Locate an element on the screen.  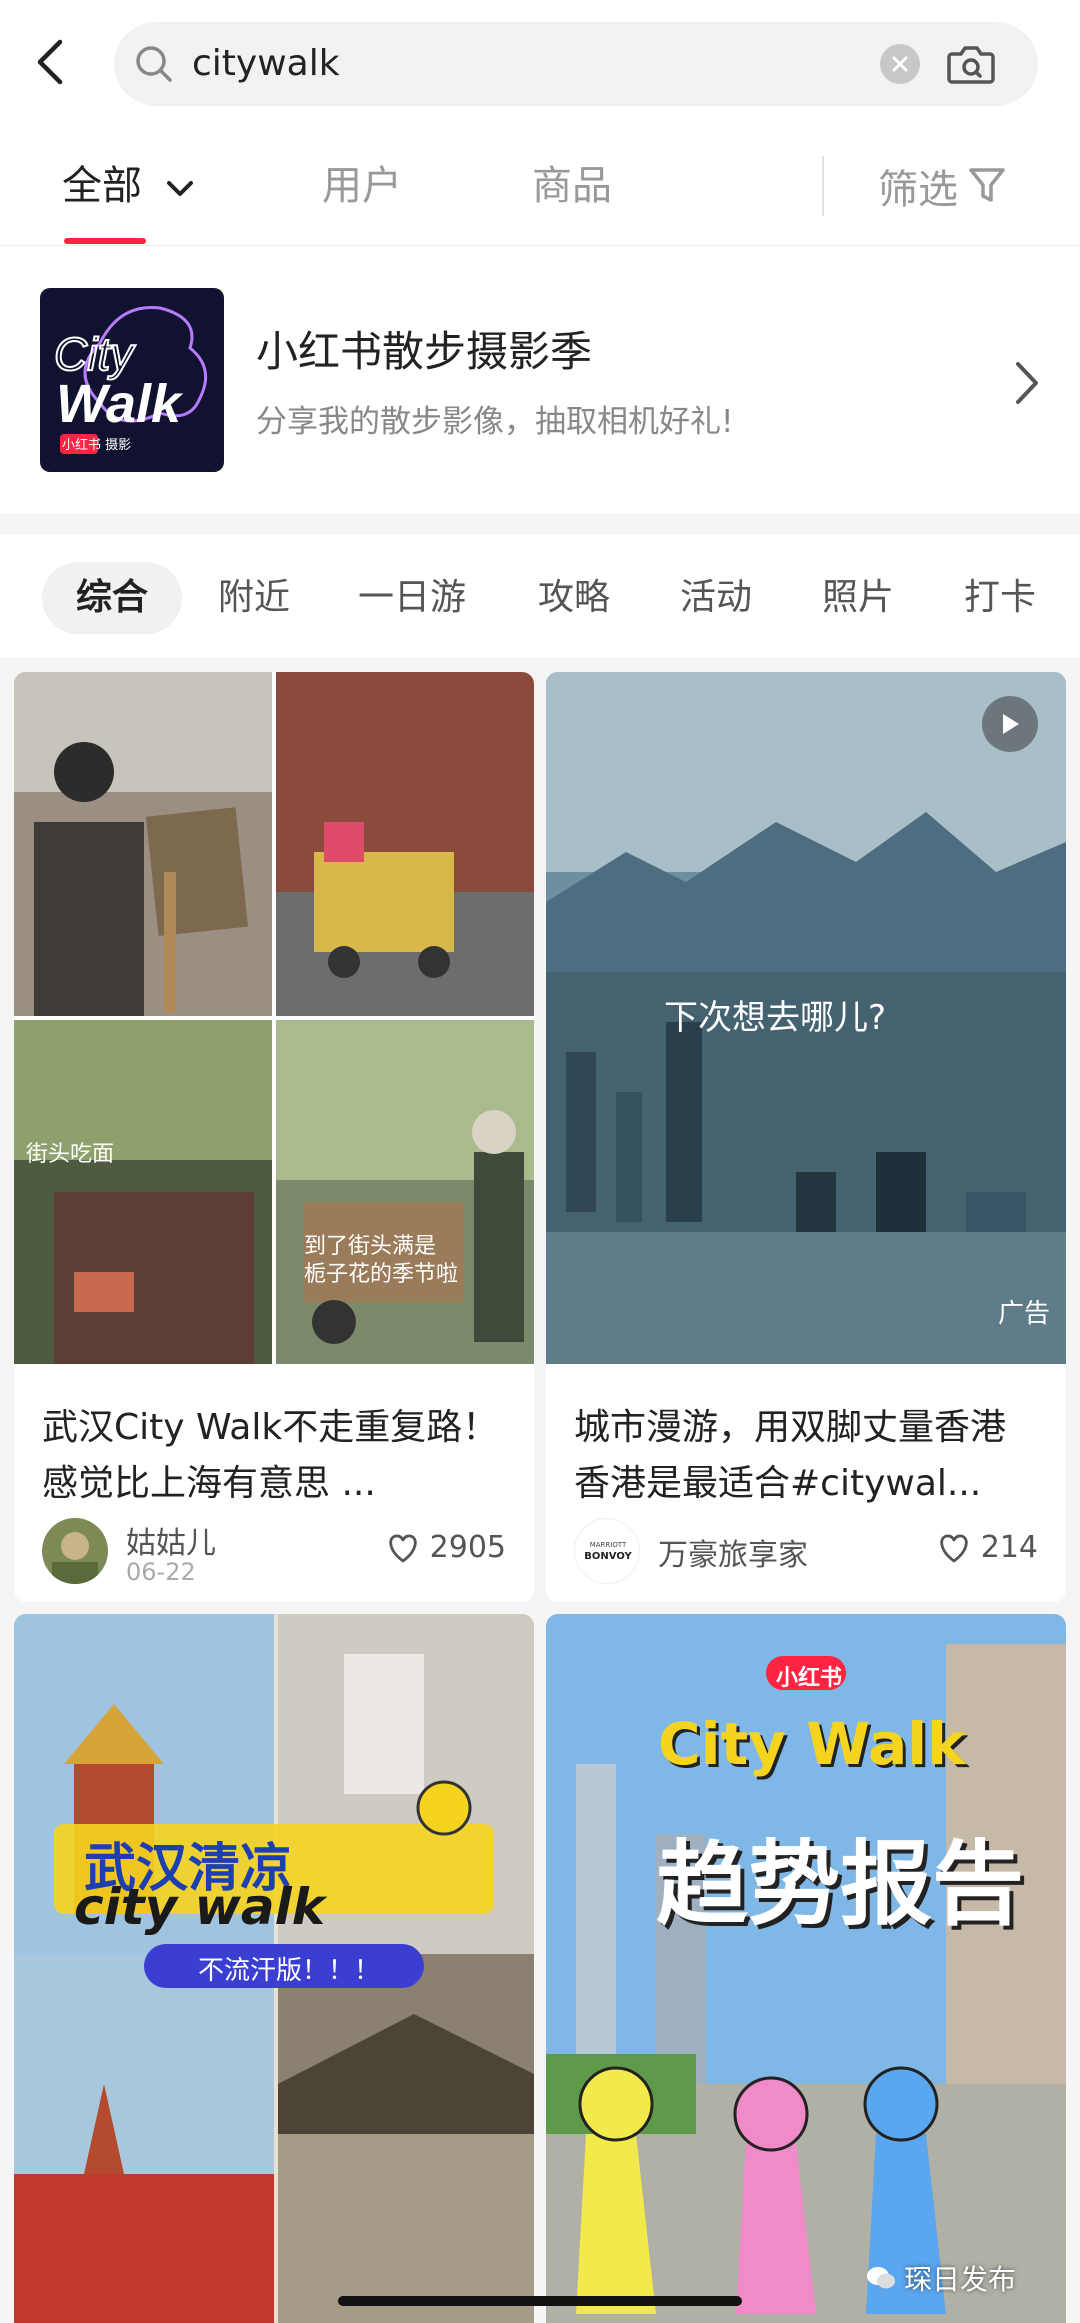
brand-logo-text: MARRIOTT is located at coordinates (608, 1545).